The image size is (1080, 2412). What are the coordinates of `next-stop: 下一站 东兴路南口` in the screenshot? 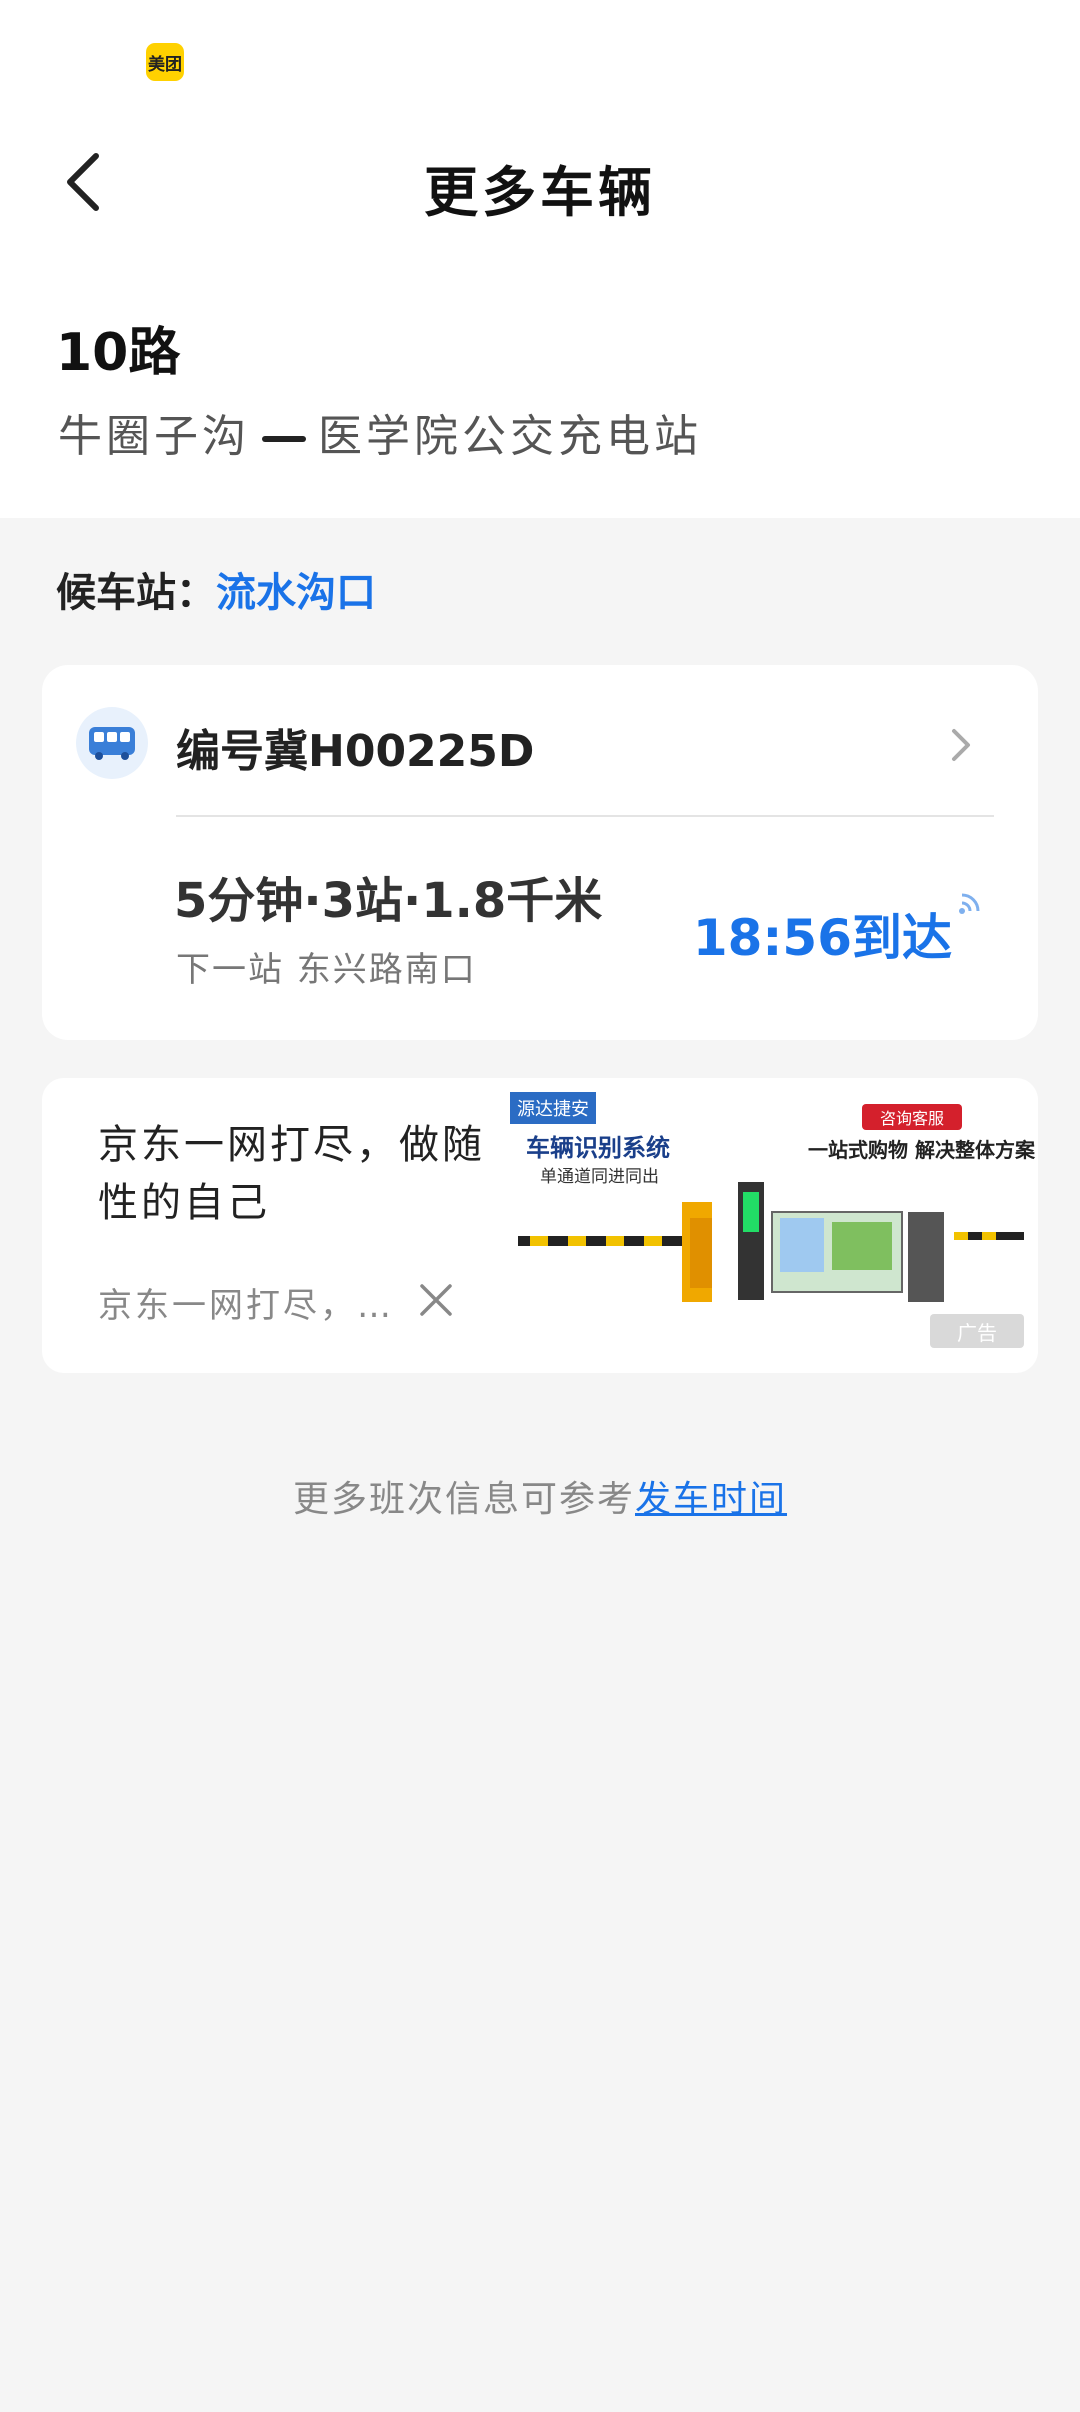 It's located at (326, 970).